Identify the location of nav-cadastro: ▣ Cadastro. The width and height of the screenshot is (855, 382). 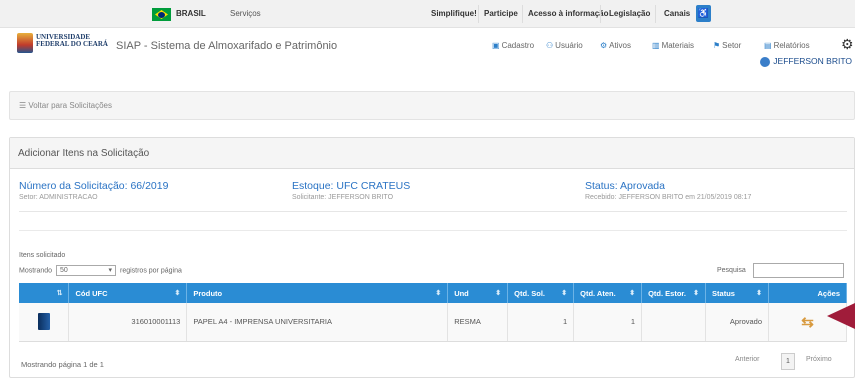
(513, 45).